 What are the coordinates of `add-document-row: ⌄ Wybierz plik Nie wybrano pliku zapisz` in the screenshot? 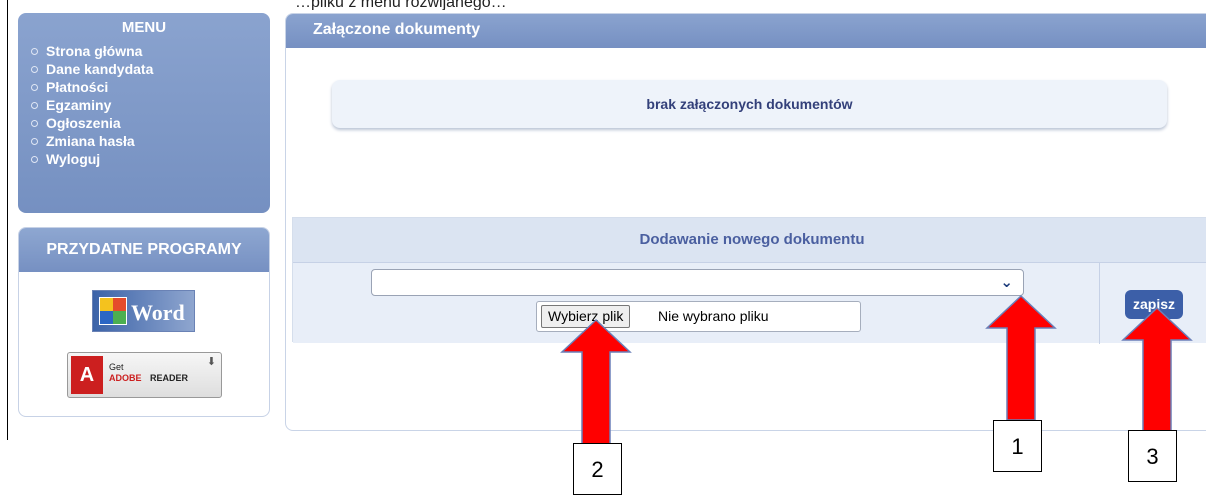 It's located at (749, 303).